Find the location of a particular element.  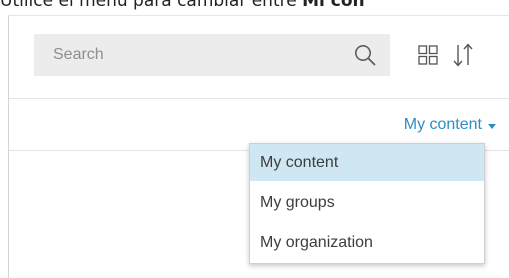

caption-bold-text: Mi con is located at coordinates (333, 5).